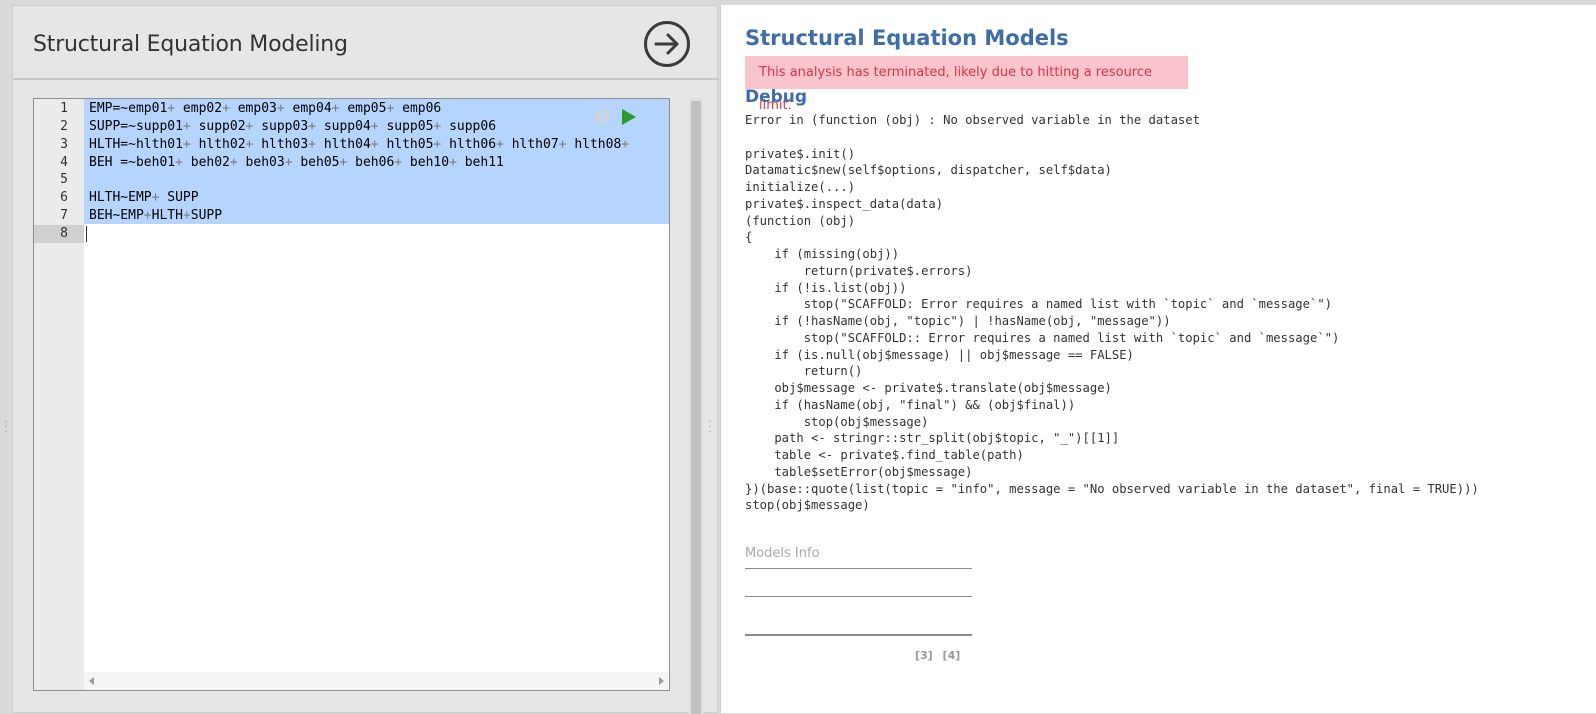 This screenshot has width=1596, height=714. I want to click on line-number: 4, so click(64, 162).